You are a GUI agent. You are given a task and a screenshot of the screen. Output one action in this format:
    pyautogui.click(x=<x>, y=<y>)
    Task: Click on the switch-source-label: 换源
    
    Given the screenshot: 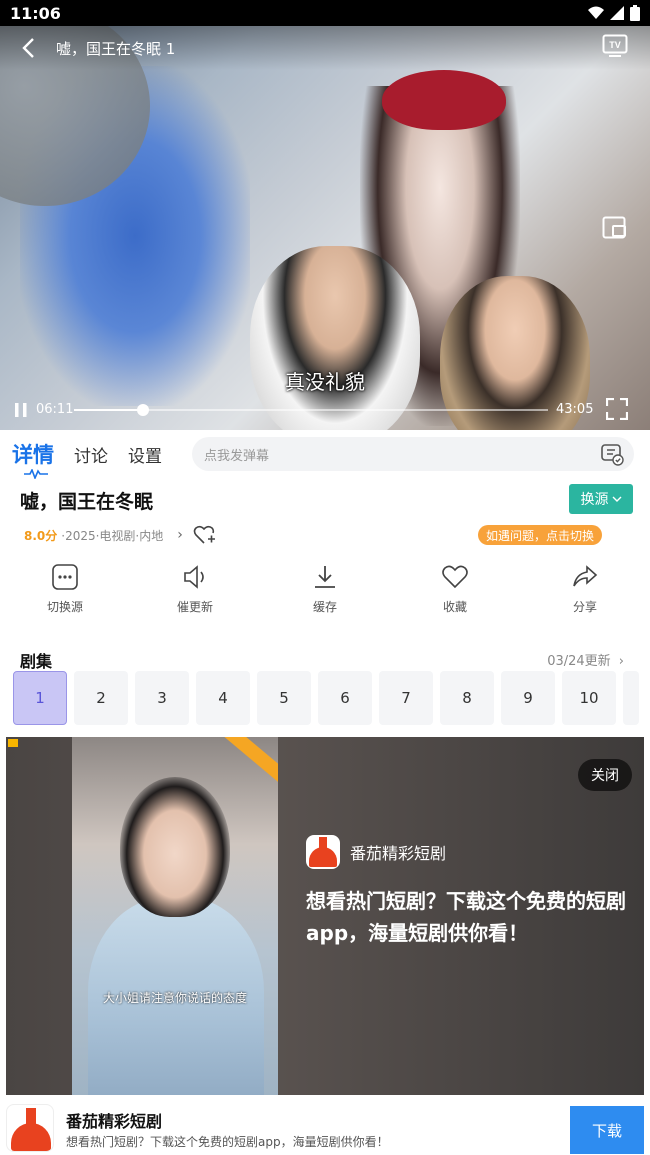 What is the action you would take?
    pyautogui.click(x=594, y=500)
    